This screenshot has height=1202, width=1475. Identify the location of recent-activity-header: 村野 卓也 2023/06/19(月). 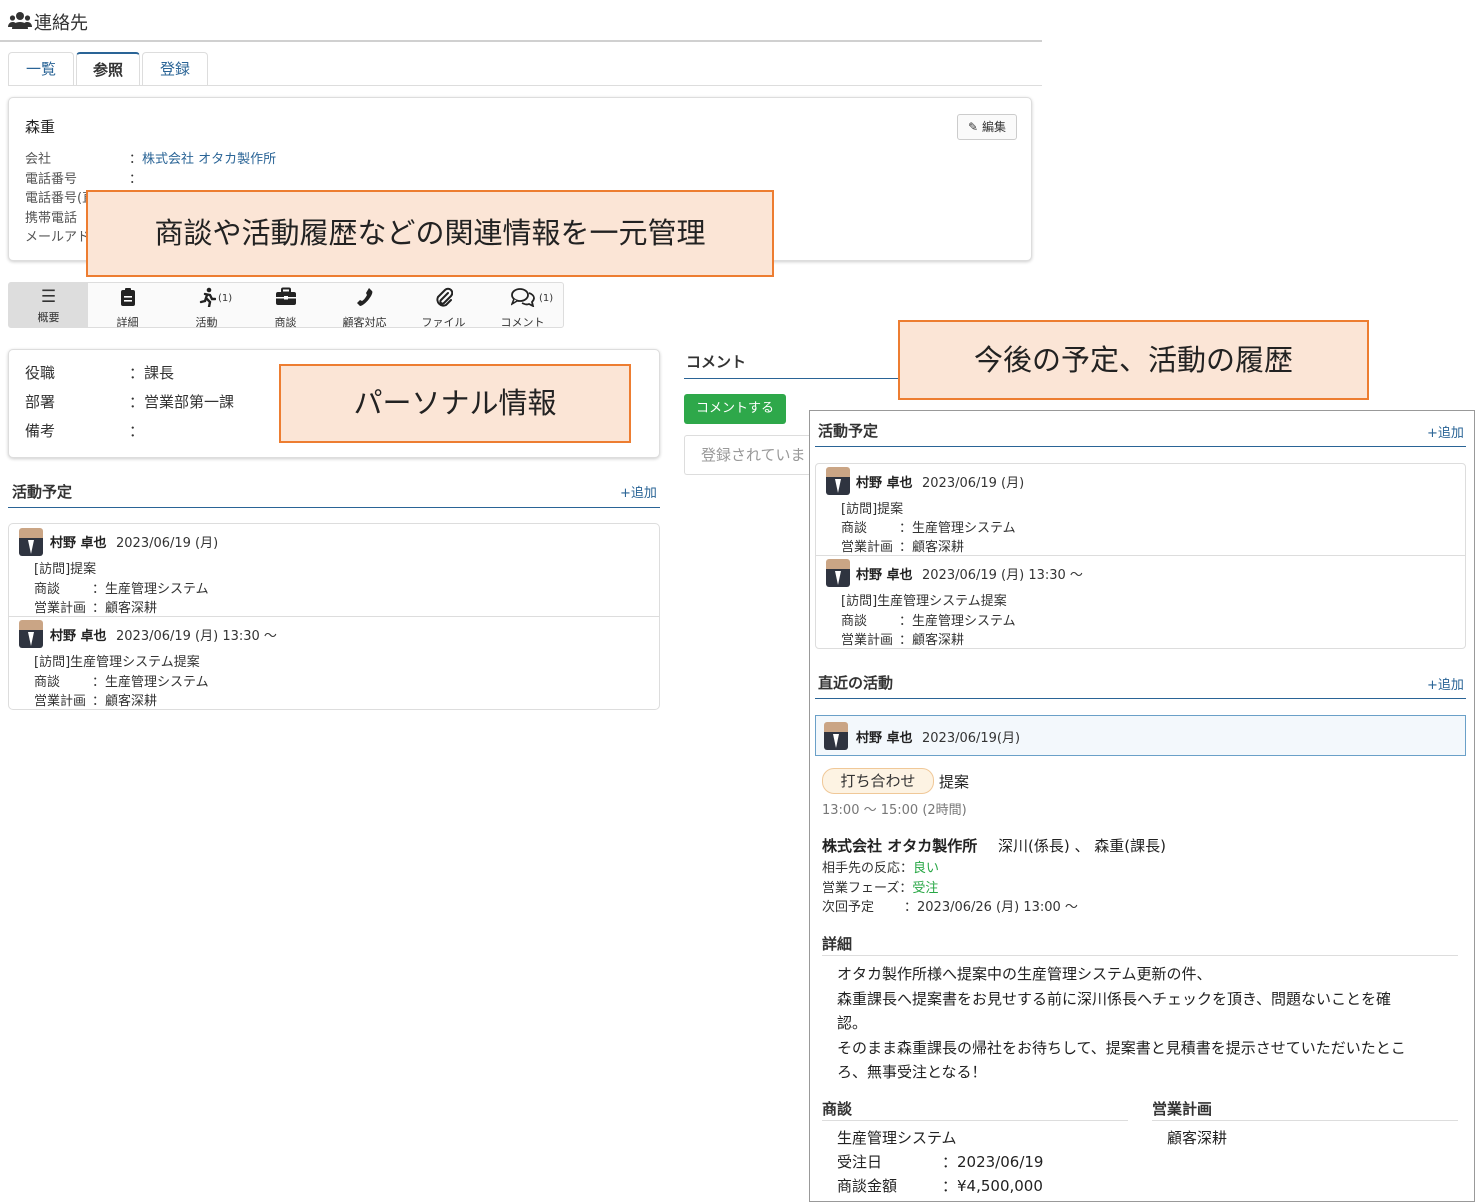
(1140, 735).